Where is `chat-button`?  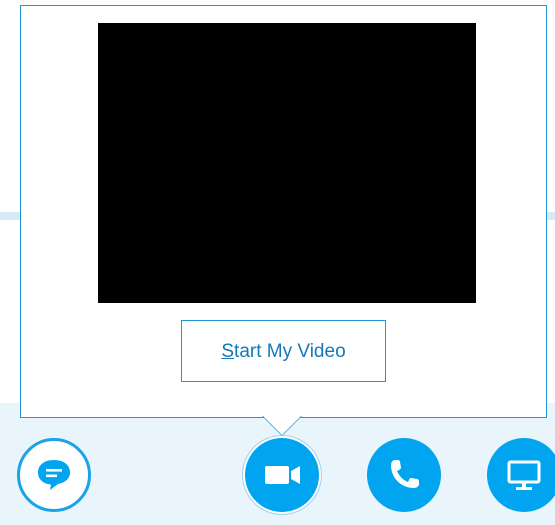 chat-button is located at coordinates (54, 475).